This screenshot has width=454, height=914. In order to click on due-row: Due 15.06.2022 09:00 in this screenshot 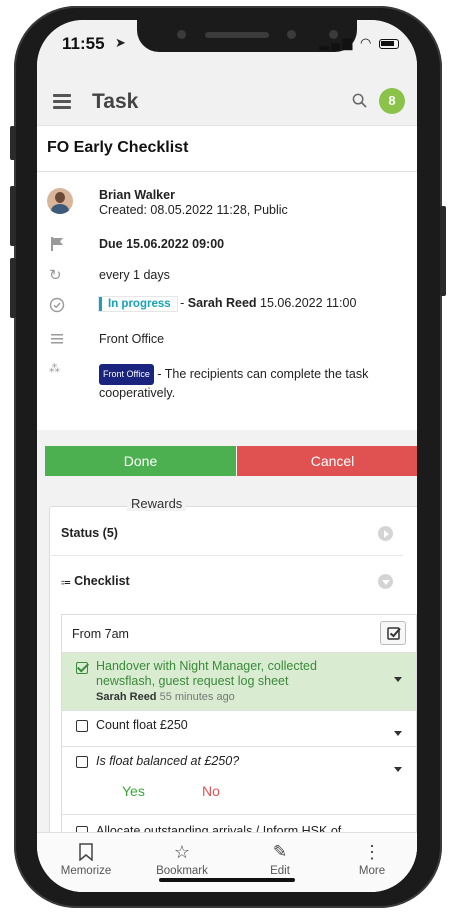, I will do `click(227, 247)`.